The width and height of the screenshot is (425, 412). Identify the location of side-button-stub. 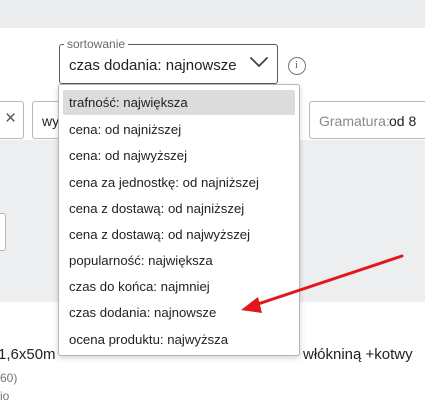
(3, 232).